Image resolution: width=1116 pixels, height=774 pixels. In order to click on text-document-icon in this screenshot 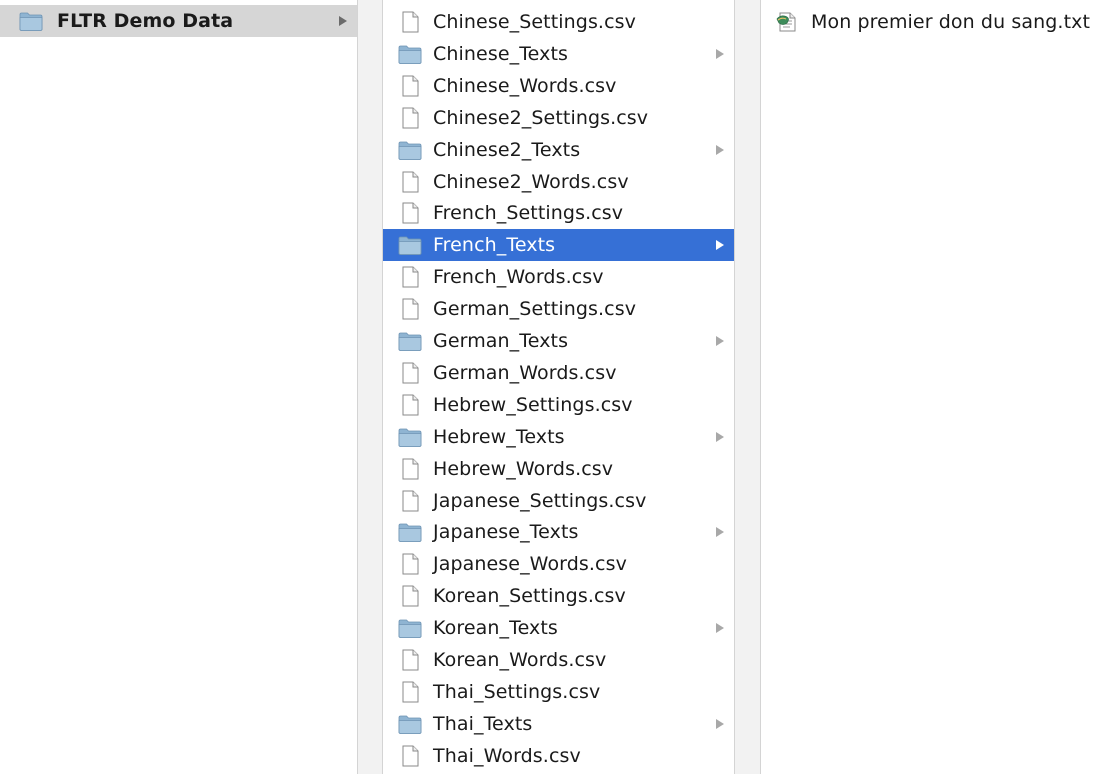, I will do `click(788, 22)`.